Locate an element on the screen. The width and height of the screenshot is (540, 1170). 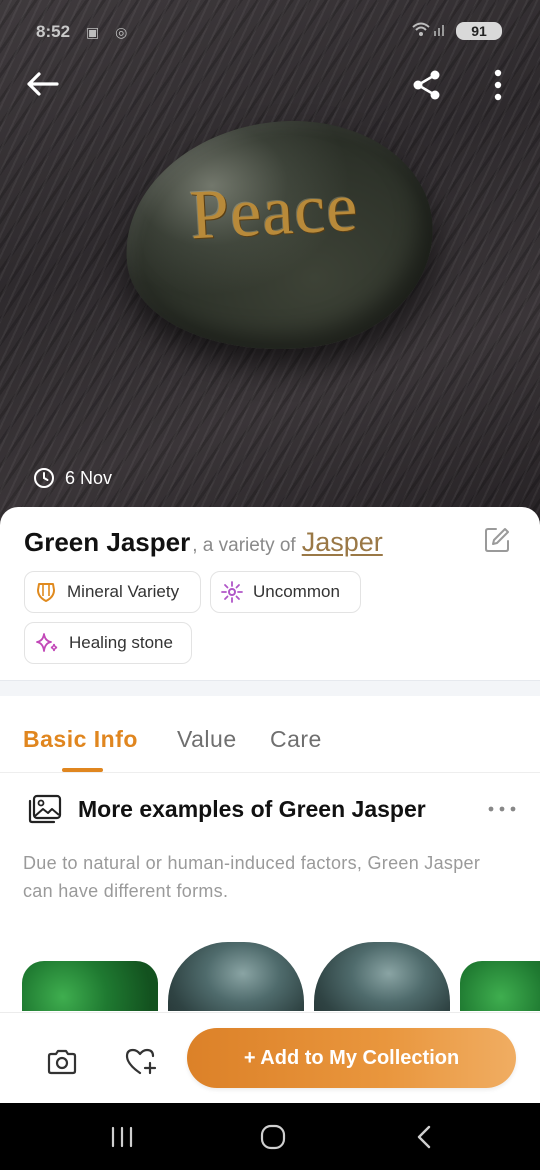
gem-shield-icon is located at coordinates (46, 592).